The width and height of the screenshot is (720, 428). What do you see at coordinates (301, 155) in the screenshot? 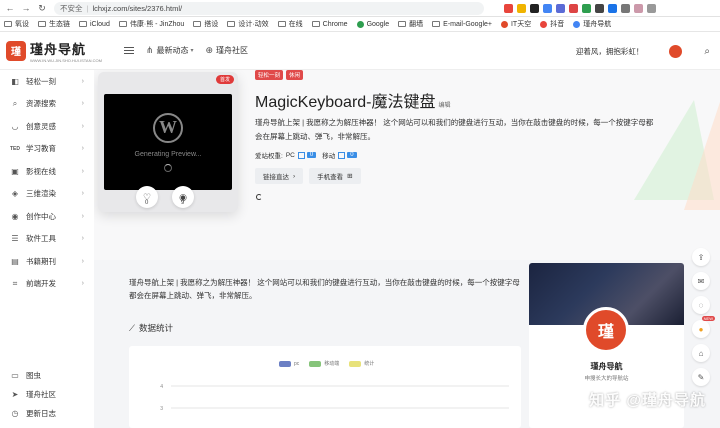
I see `pc-weight-icon` at bounding box center [301, 155].